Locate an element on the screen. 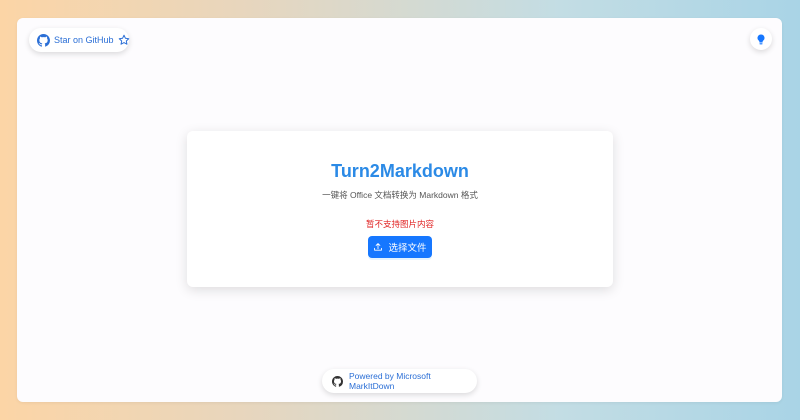 The width and height of the screenshot is (800, 420). github-star-label: Star on GitHub is located at coordinates (84, 40).